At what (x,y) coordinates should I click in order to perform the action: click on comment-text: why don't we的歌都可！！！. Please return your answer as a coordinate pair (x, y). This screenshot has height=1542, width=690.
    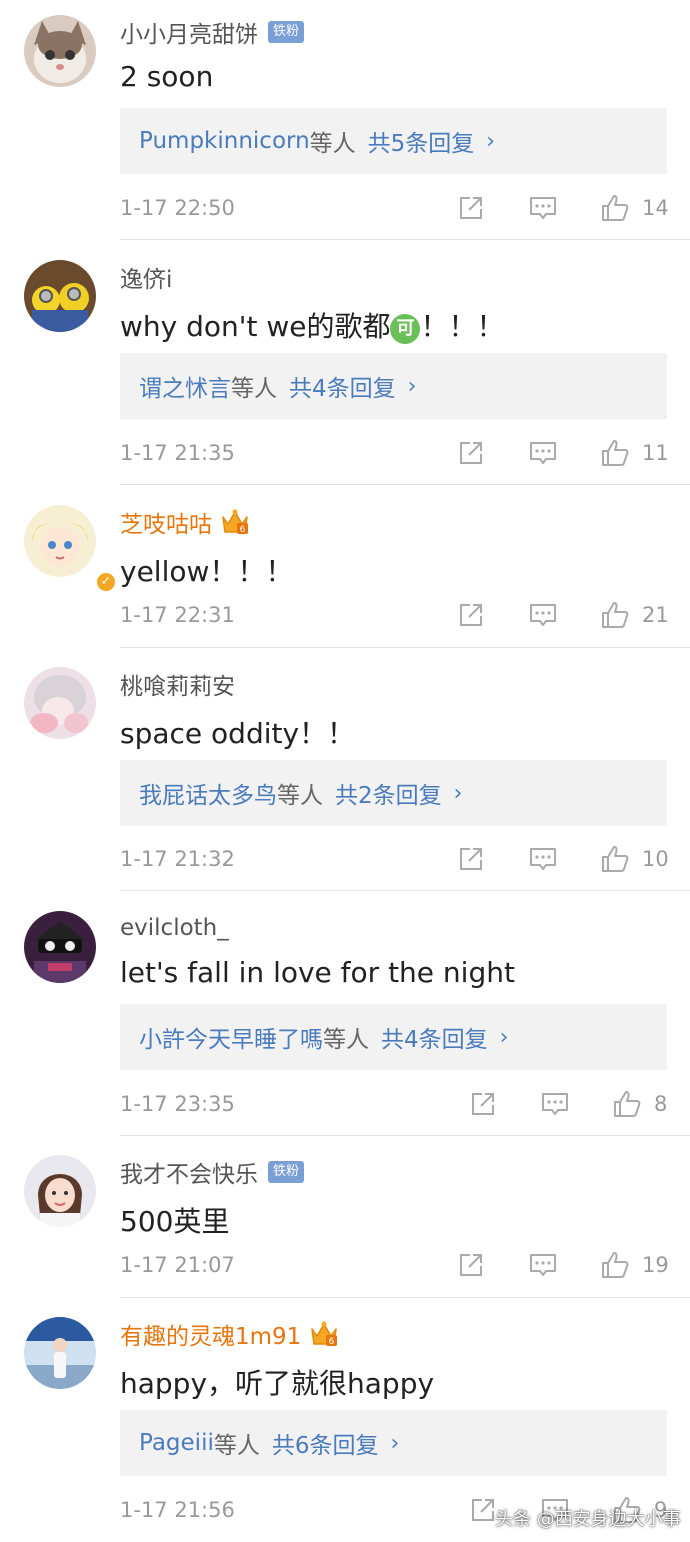
    Looking at the image, I should click on (312, 327).